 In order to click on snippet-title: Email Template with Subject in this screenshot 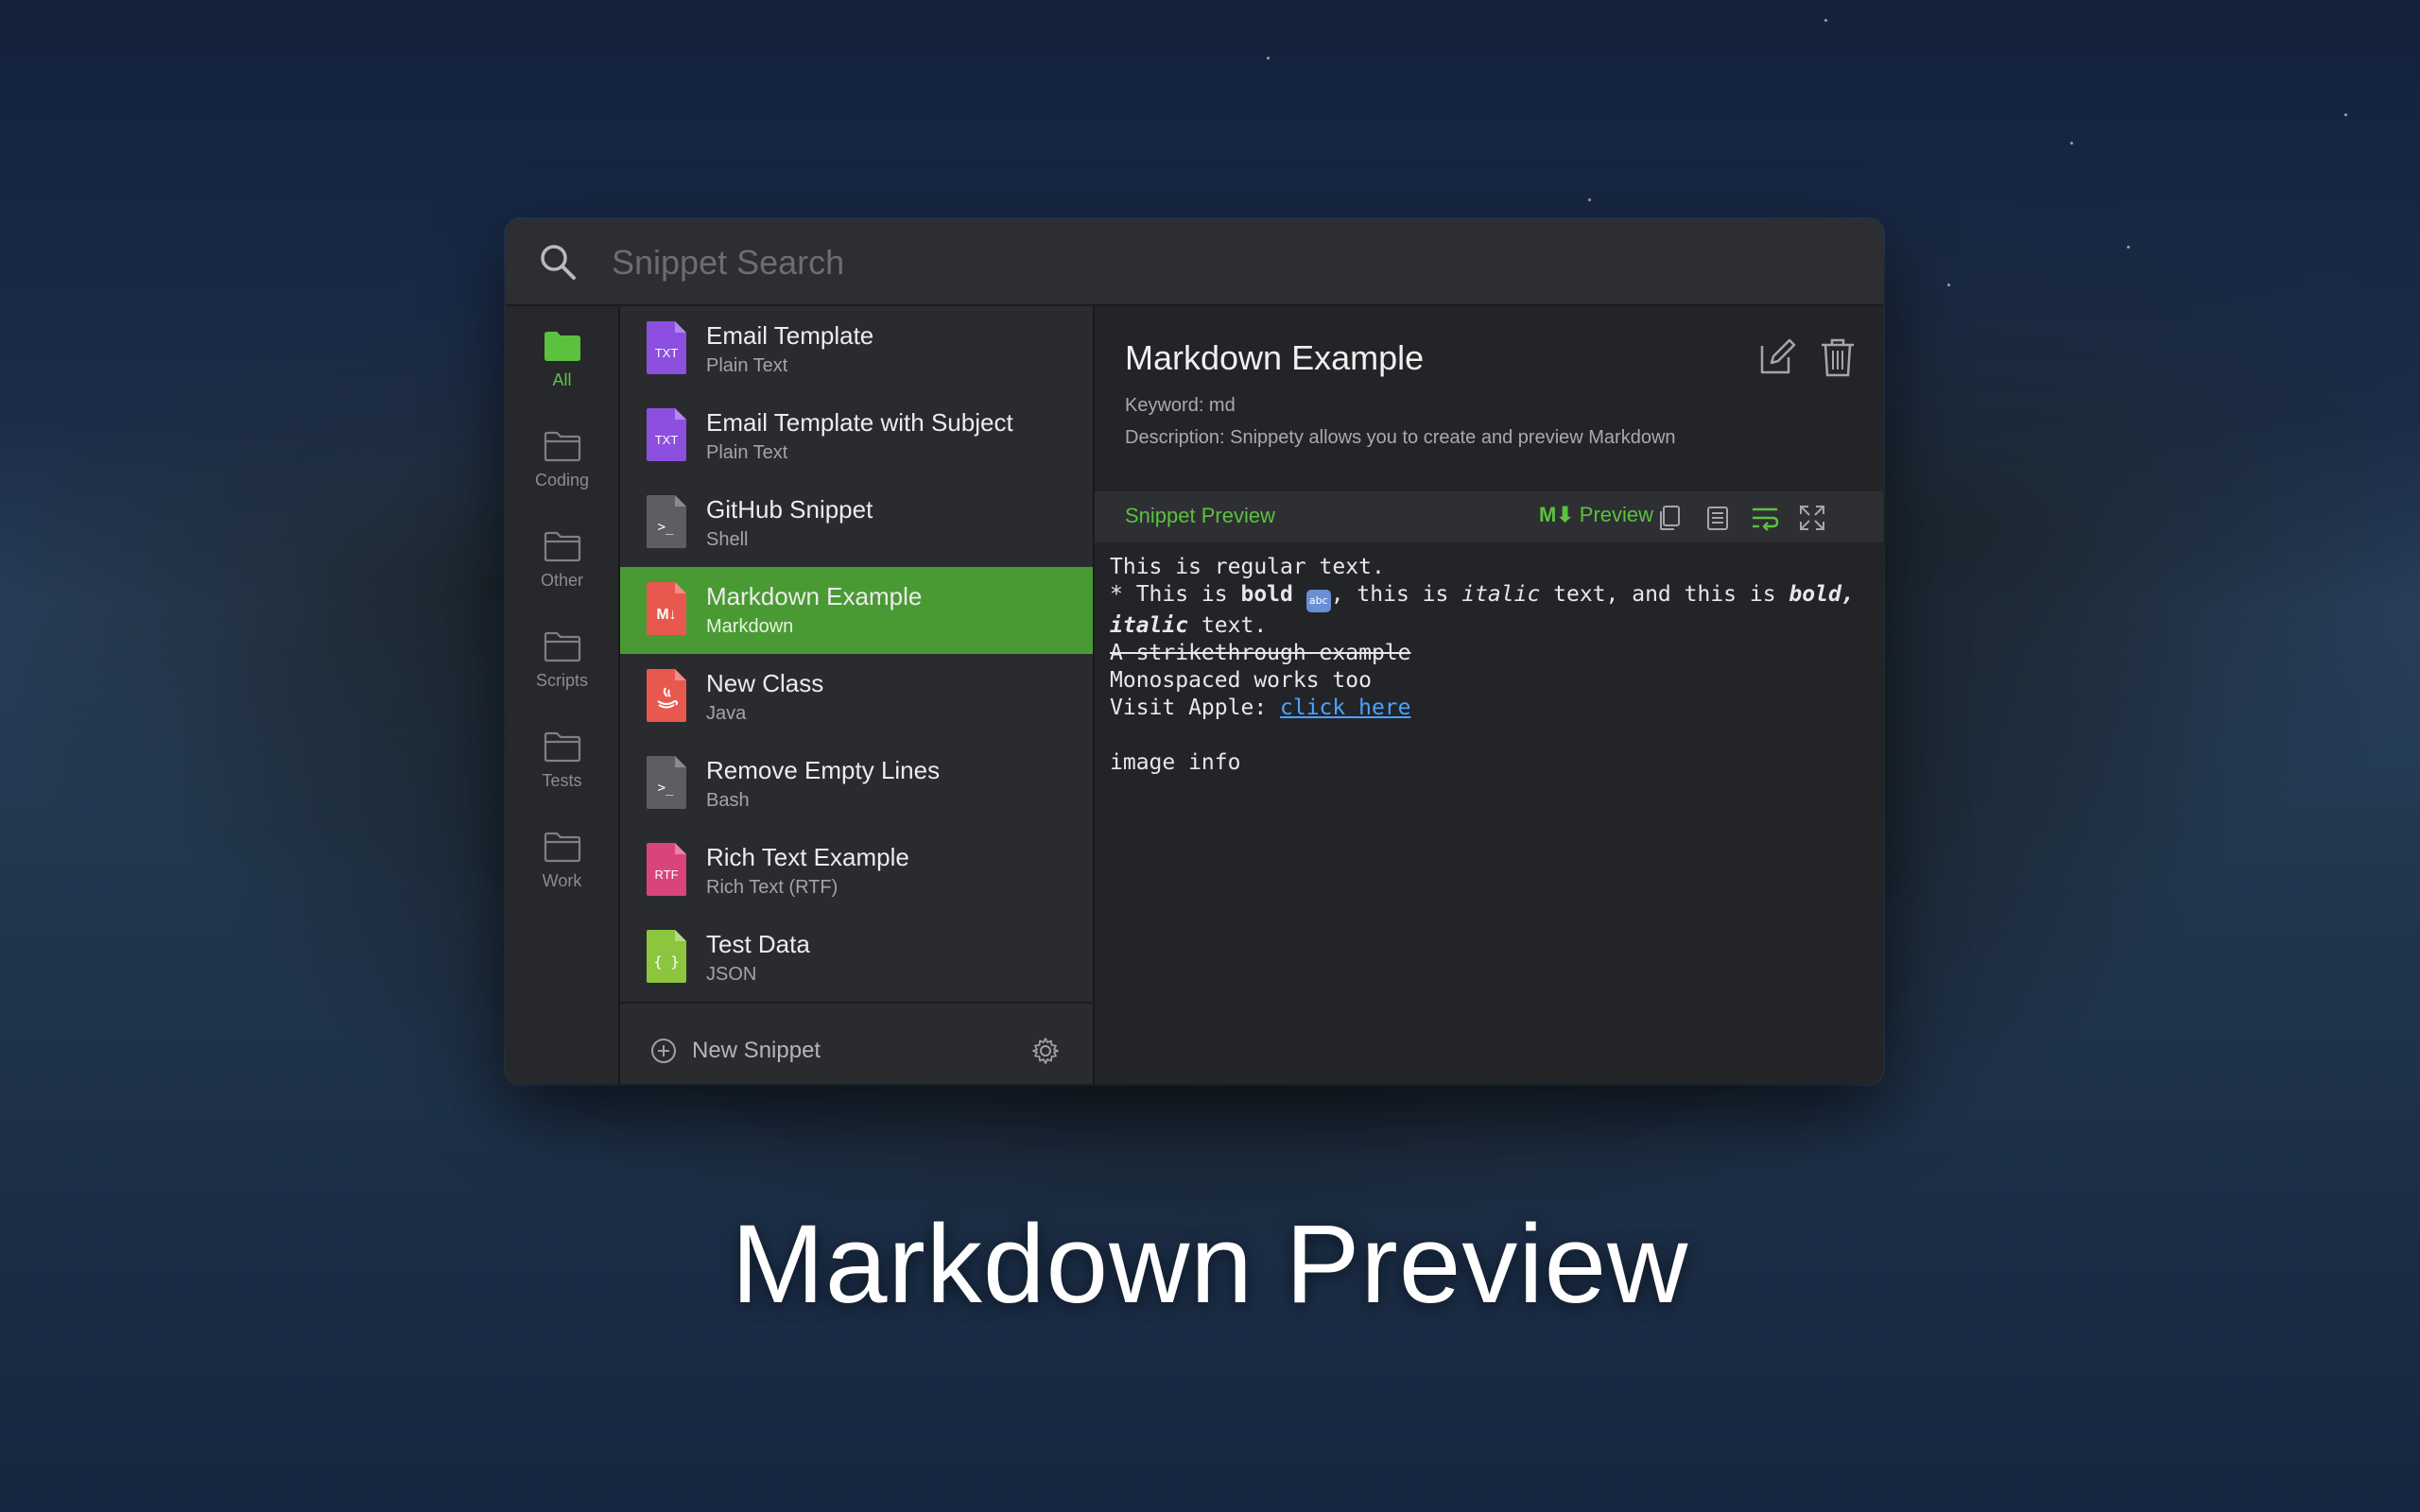, I will do `click(859, 422)`.